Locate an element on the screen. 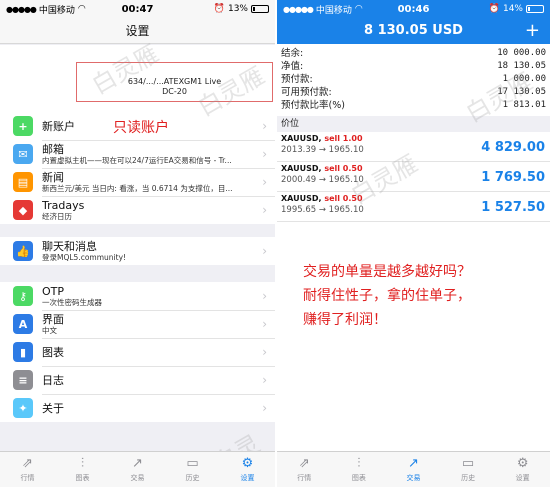 The height and width of the screenshot is (487, 550). menu-item-mail: ✉ 邮箱 内置虚拟主机——现在可以24/7运行EA交易和信号 - Tr... › is located at coordinates (137, 154).